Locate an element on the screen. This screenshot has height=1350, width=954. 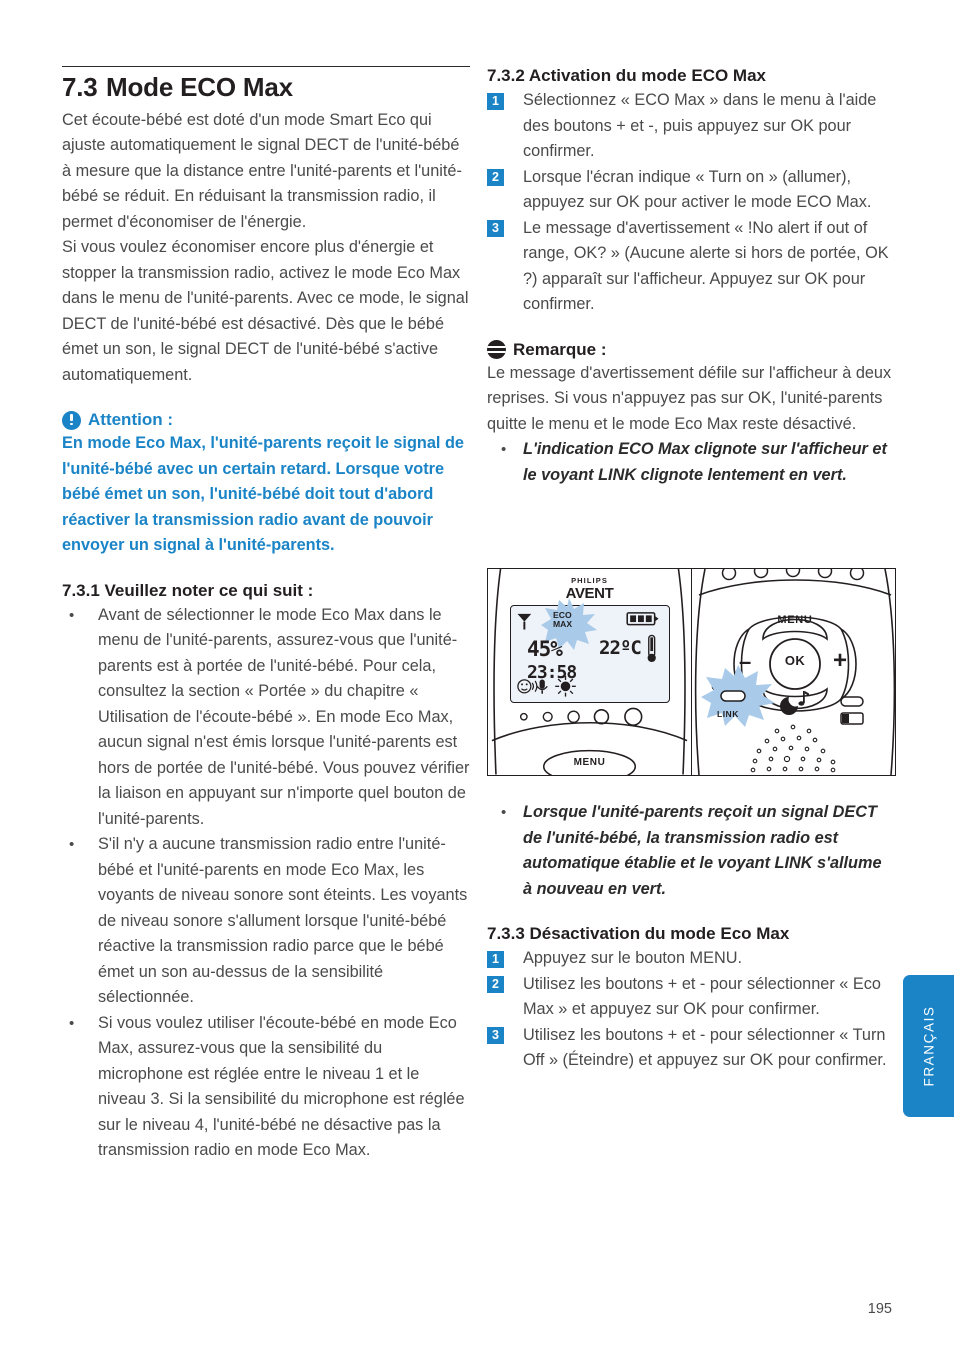
parent-unit-keypad-view: LINK MENU OK – + is located at coordinates (795, 672).